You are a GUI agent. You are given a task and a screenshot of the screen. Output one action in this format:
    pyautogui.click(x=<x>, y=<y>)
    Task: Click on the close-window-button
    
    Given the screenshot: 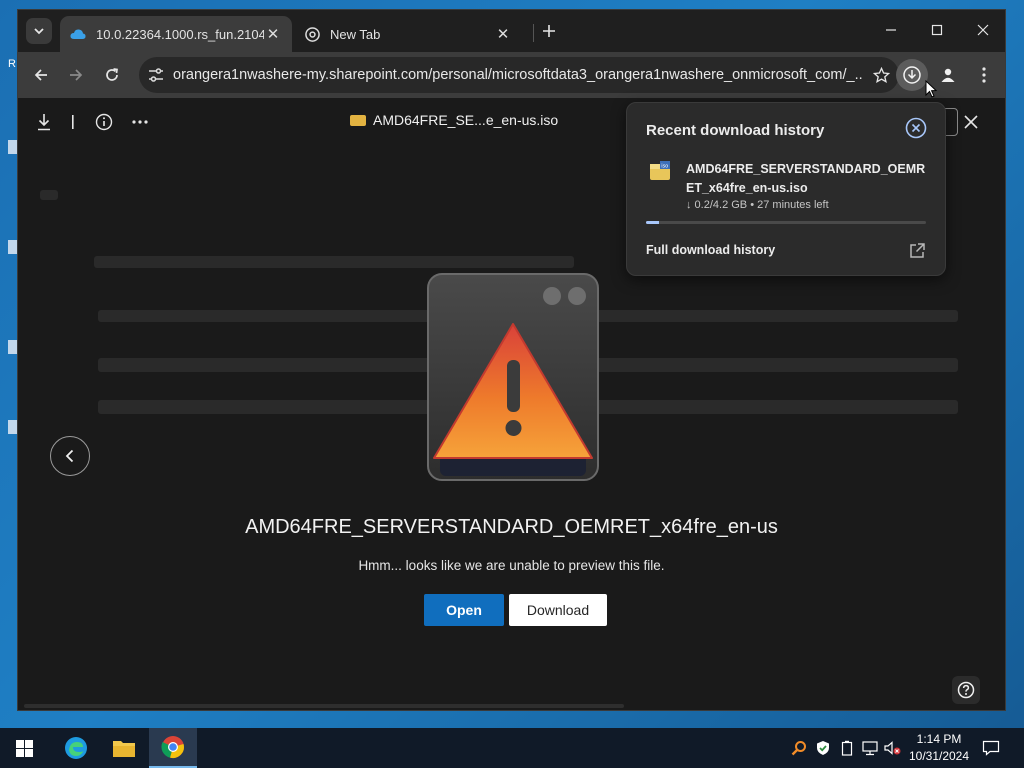 What is the action you would take?
    pyautogui.click(x=982, y=30)
    